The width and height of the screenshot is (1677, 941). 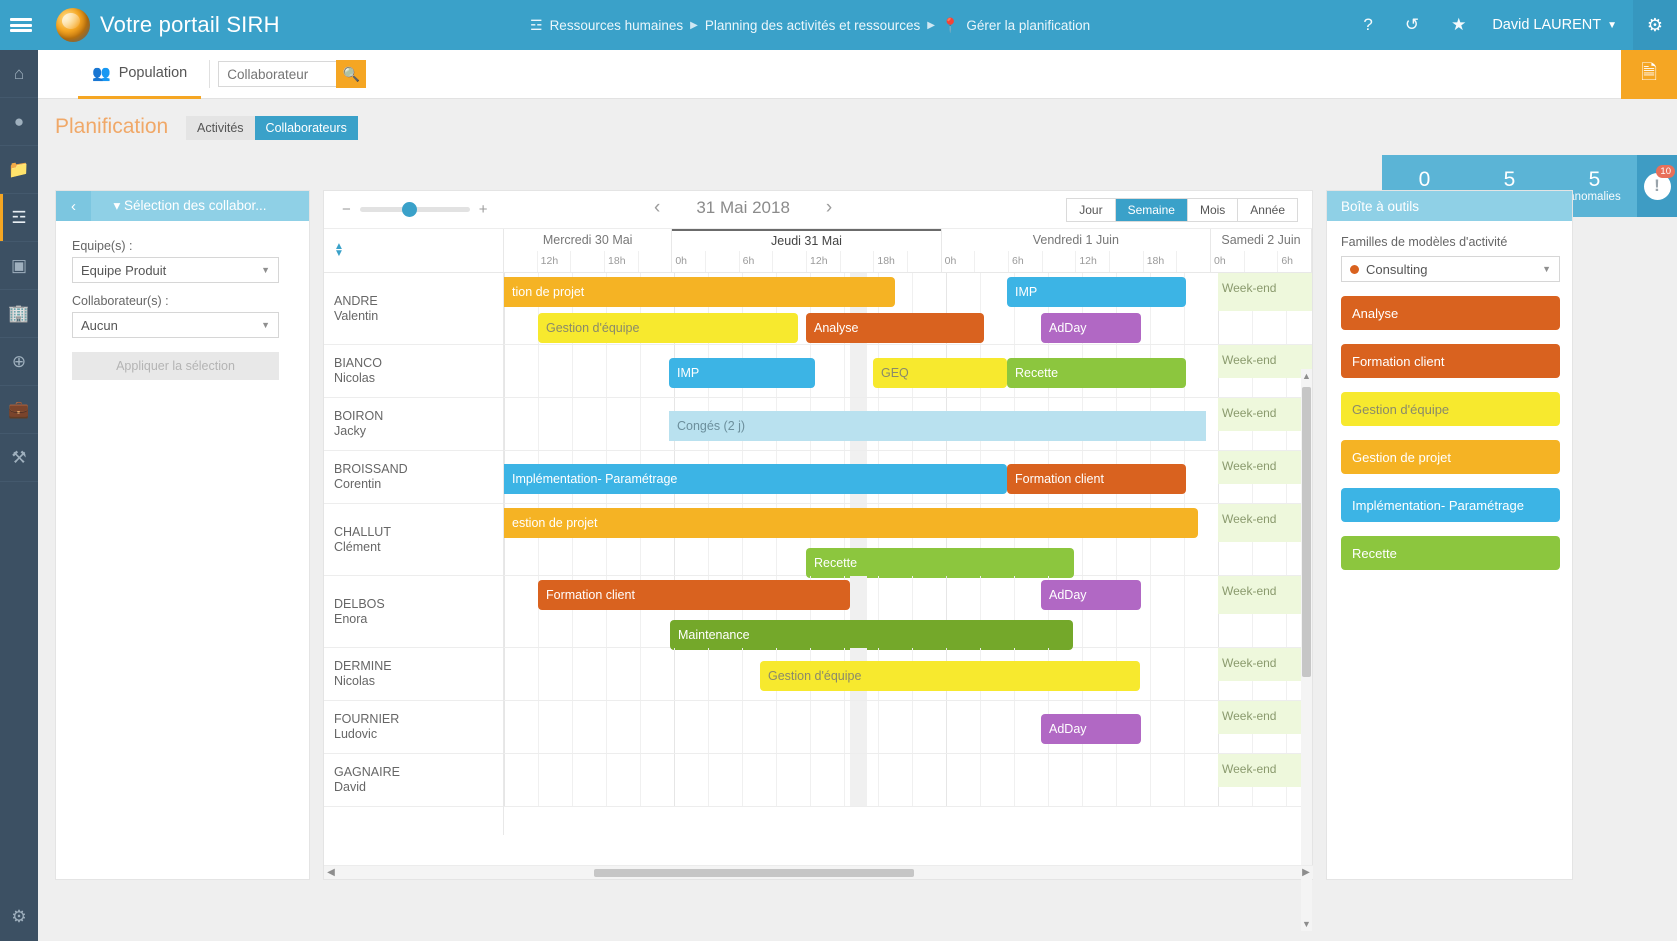 I want to click on gantt-row: Week-end IMP GEQ Recette, so click(x=908, y=371).